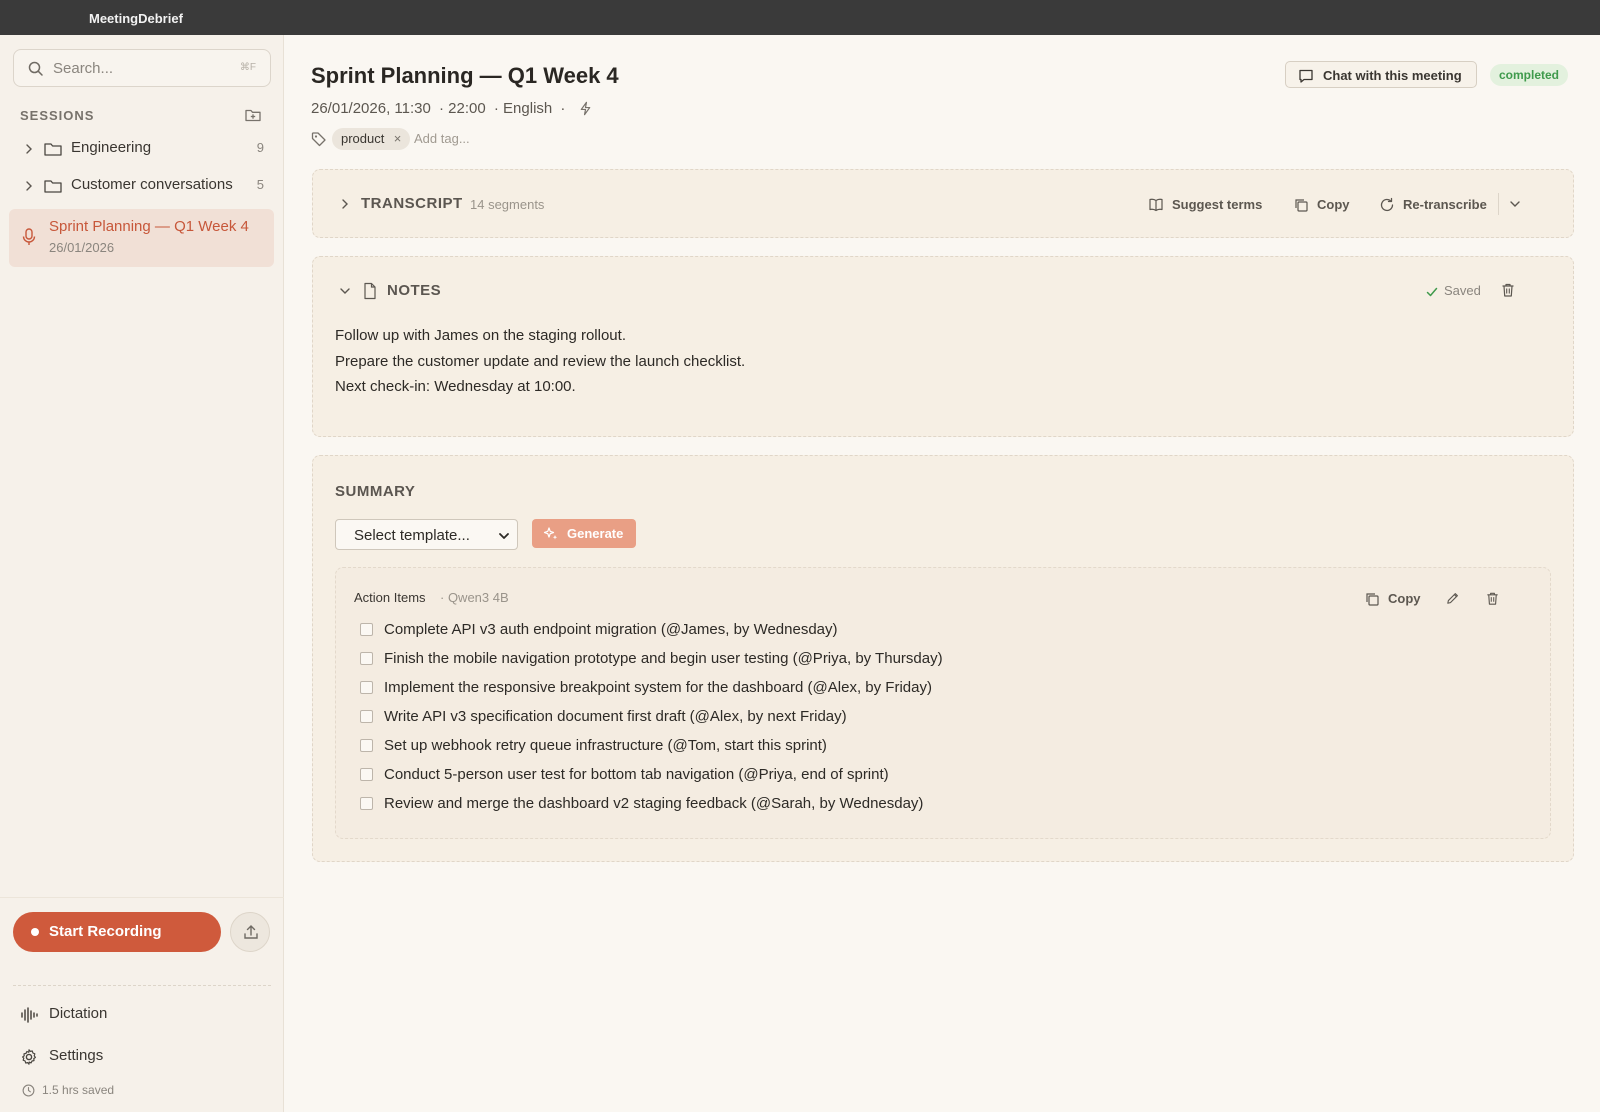 This screenshot has width=1600, height=1112. What do you see at coordinates (1498, 204) in the screenshot?
I see `toolbar-divider` at bounding box center [1498, 204].